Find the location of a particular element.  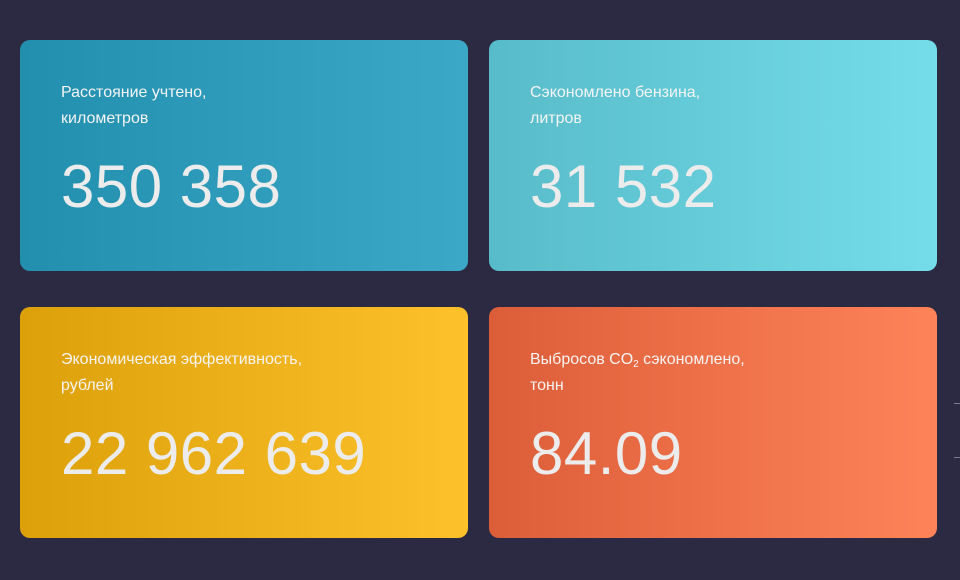

stat-value-distance: 350 358 is located at coordinates (171, 186).